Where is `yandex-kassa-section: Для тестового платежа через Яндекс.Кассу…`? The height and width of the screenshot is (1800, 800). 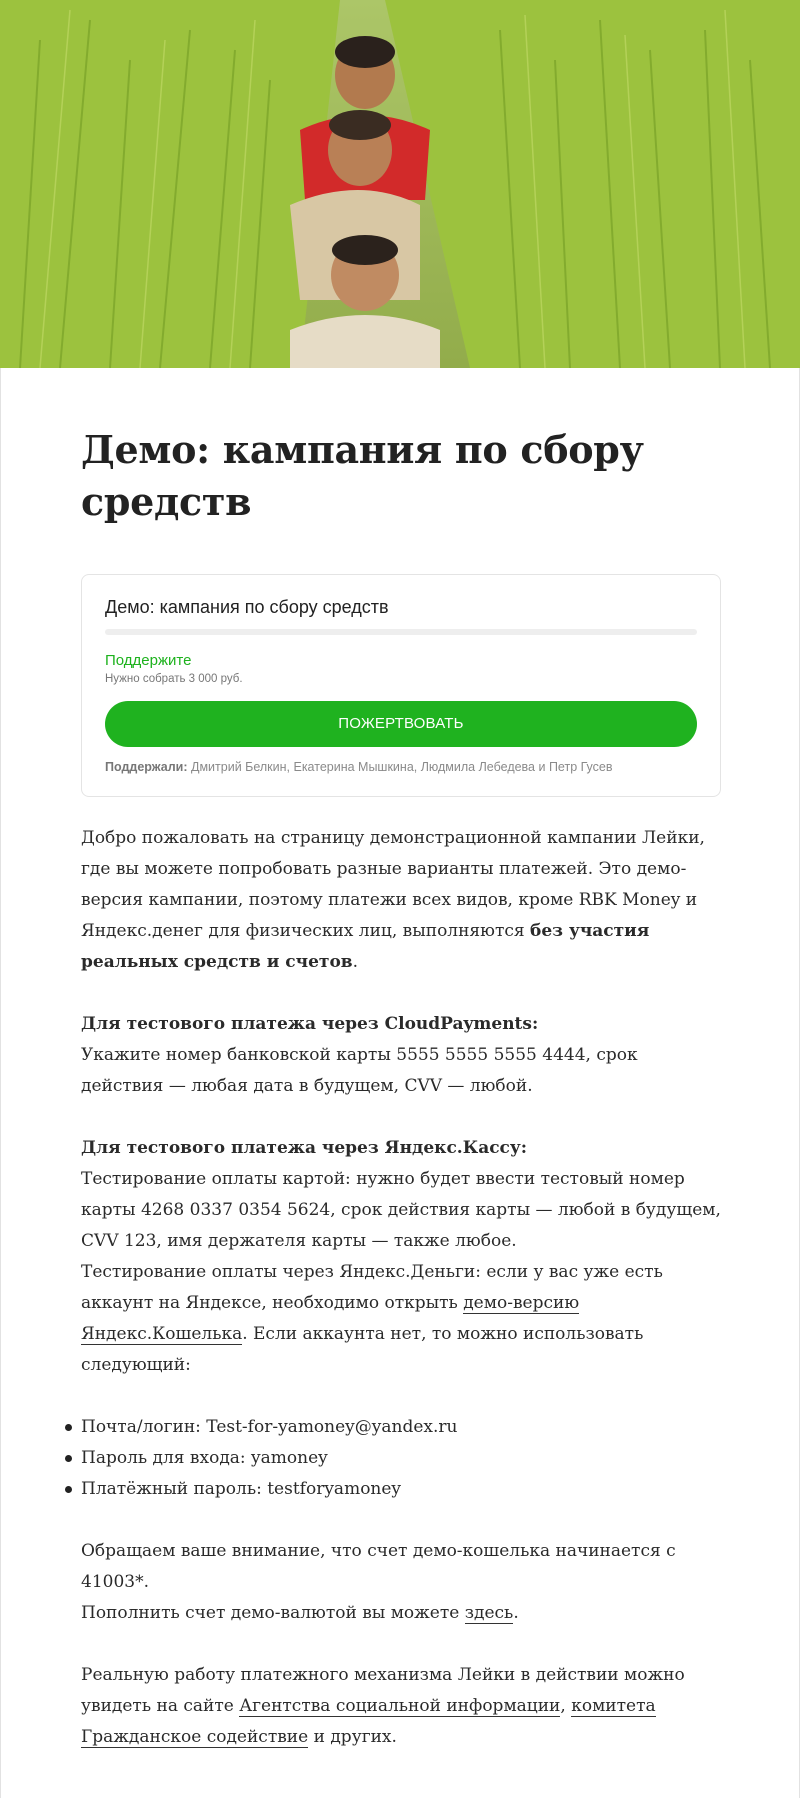 yandex-kassa-section: Для тестового платежа через Яндекс.Кассу… is located at coordinates (401, 1257).